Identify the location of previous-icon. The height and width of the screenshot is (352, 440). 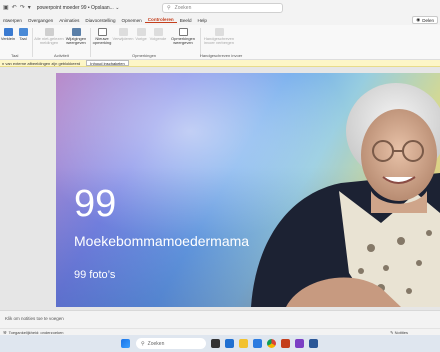
(141, 32).